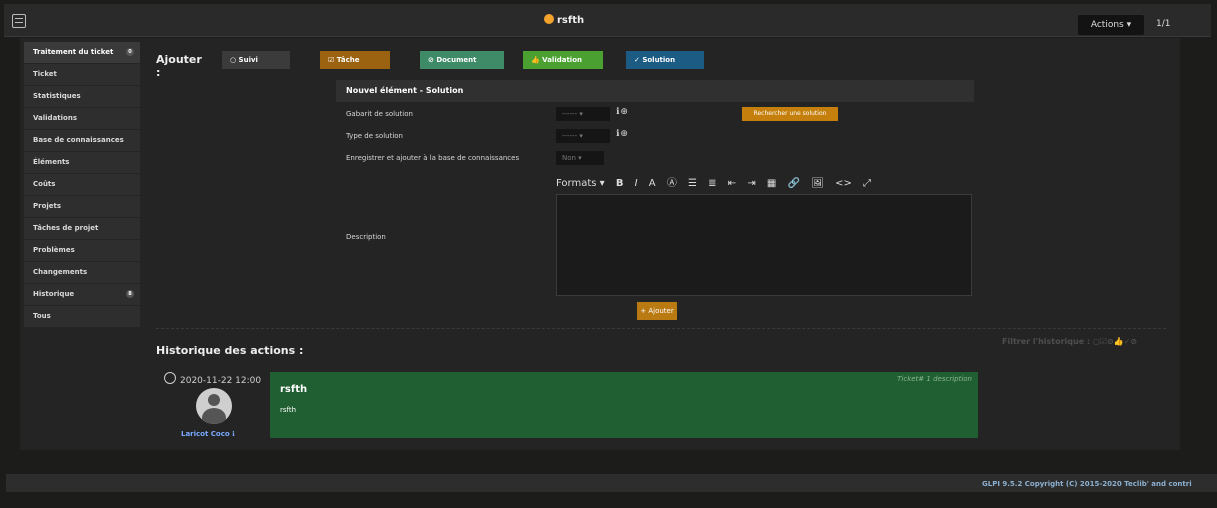  I want to click on template-select: ------ ▾, so click(583, 114).